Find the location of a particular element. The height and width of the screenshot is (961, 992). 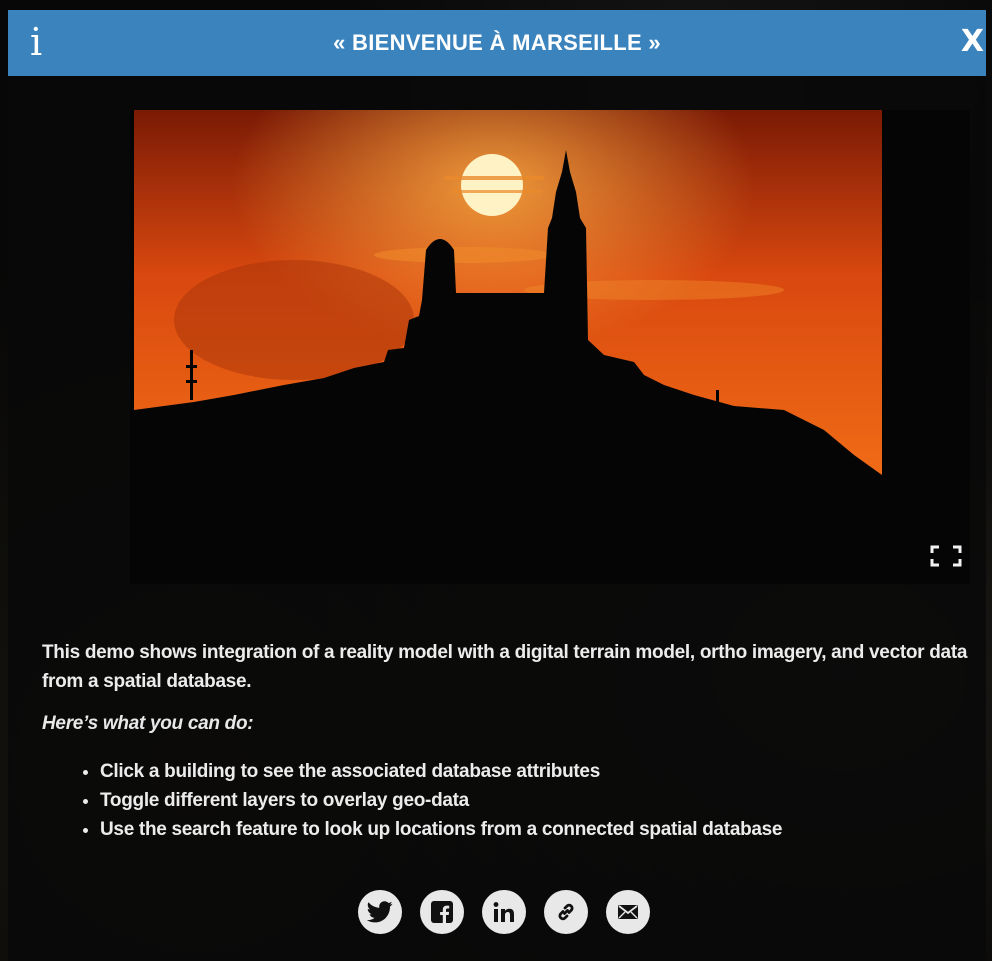

close-button: X is located at coordinates (972, 42).